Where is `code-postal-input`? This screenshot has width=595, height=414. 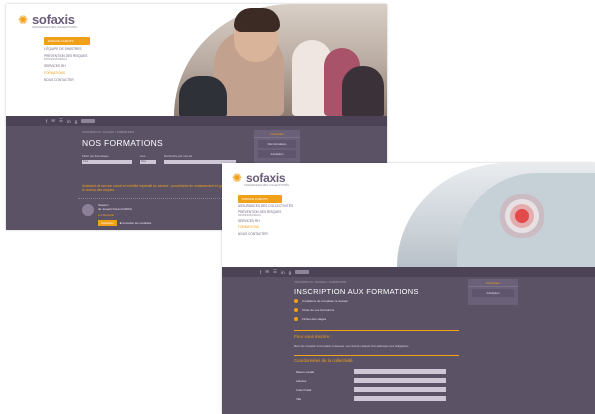
code-postal-input is located at coordinates (400, 389).